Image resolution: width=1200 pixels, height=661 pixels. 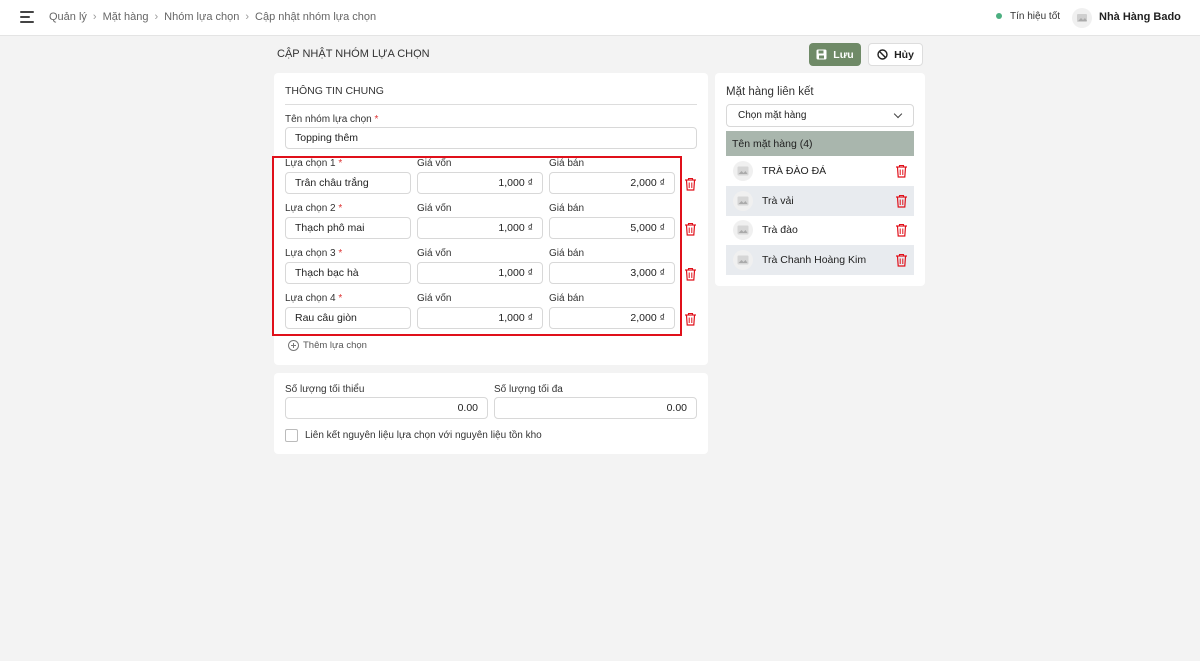 What do you see at coordinates (820, 143) in the screenshot?
I see `linked-table-header: Tên mặt hàng (4)` at bounding box center [820, 143].